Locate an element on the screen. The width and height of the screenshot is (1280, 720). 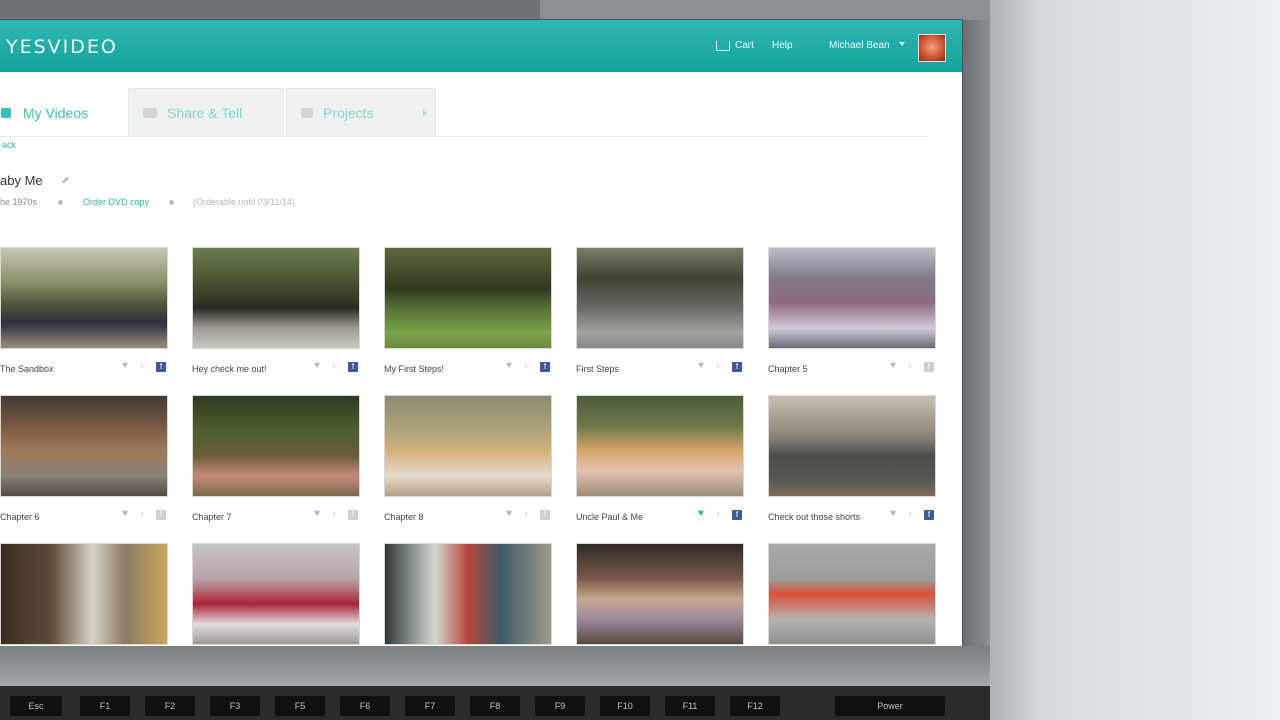
video-card: Chapter 13♥↑f is located at coordinates (468, 594).